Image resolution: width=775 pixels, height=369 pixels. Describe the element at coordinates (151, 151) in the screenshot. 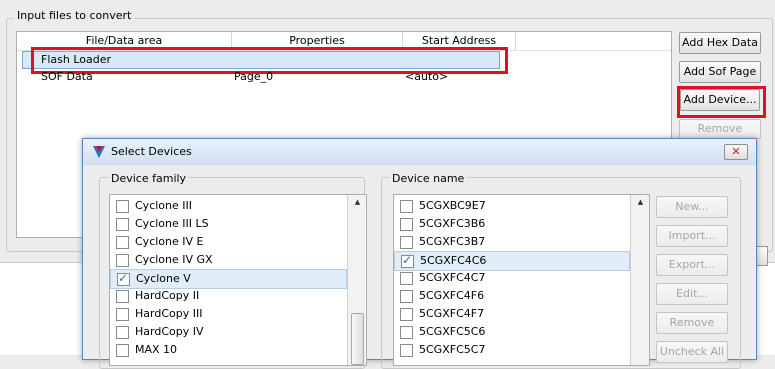

I see `dialog-title: Select Devices` at that location.